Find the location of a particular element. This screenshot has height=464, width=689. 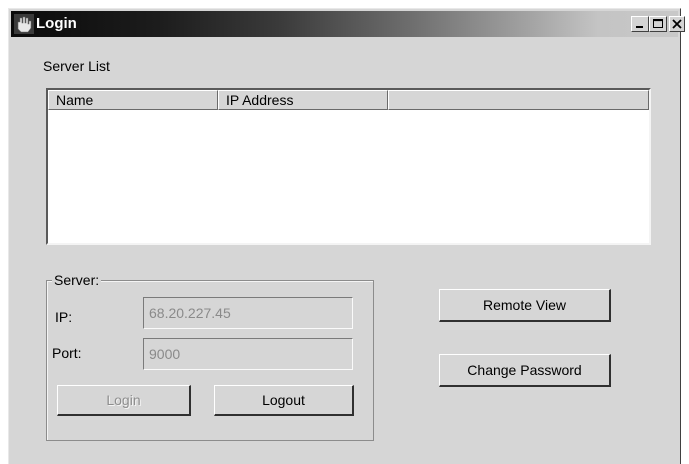

server-list-label: Server List is located at coordinates (76, 66).